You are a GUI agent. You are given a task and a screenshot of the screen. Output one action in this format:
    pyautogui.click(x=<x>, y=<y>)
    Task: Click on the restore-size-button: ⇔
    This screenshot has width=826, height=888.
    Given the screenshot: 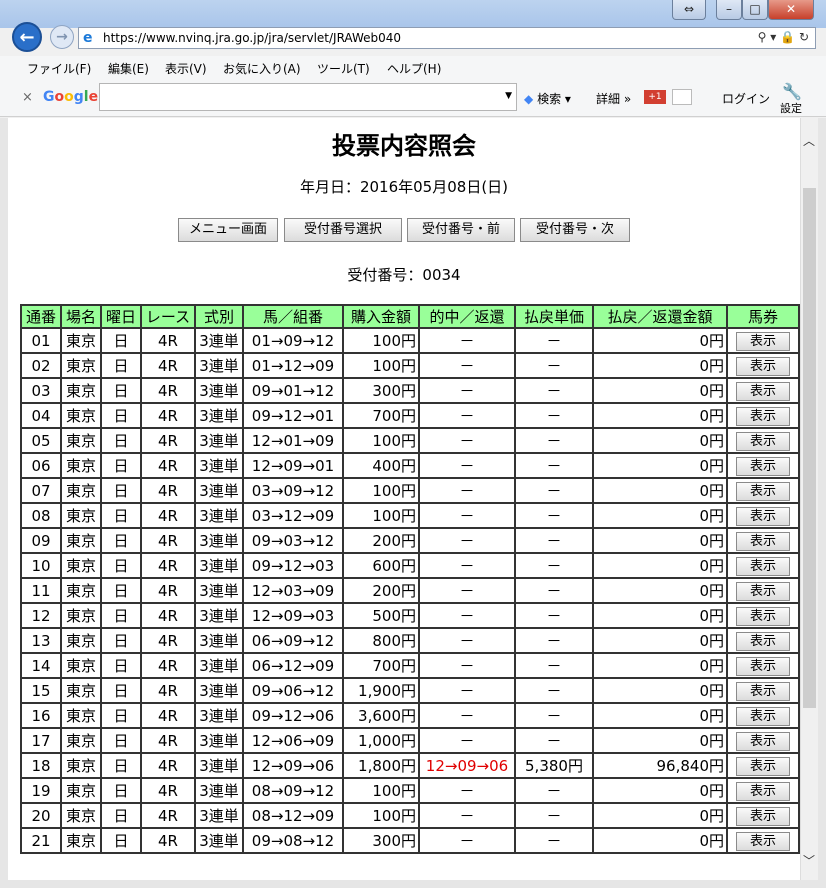 What is the action you would take?
    pyautogui.click(x=689, y=10)
    